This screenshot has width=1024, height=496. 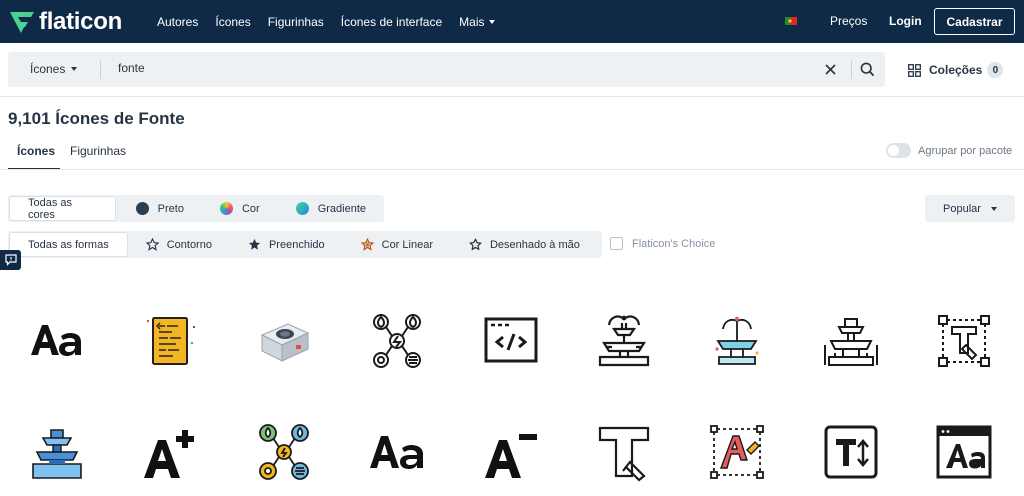 What do you see at coordinates (964, 341) in the screenshot?
I see `text-tool-icon` at bounding box center [964, 341].